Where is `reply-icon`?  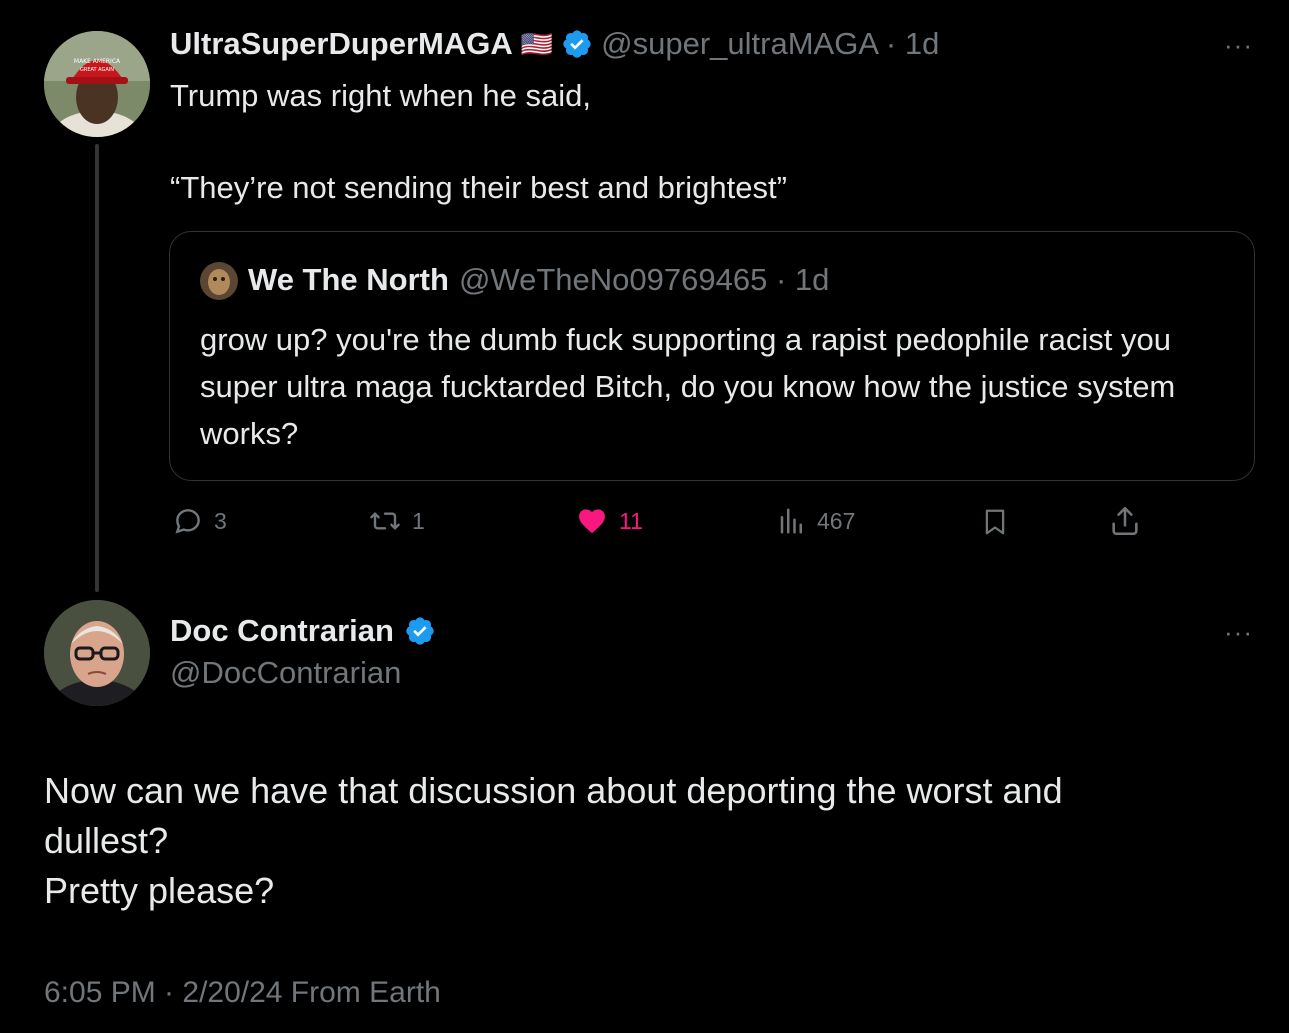 reply-icon is located at coordinates (187, 521).